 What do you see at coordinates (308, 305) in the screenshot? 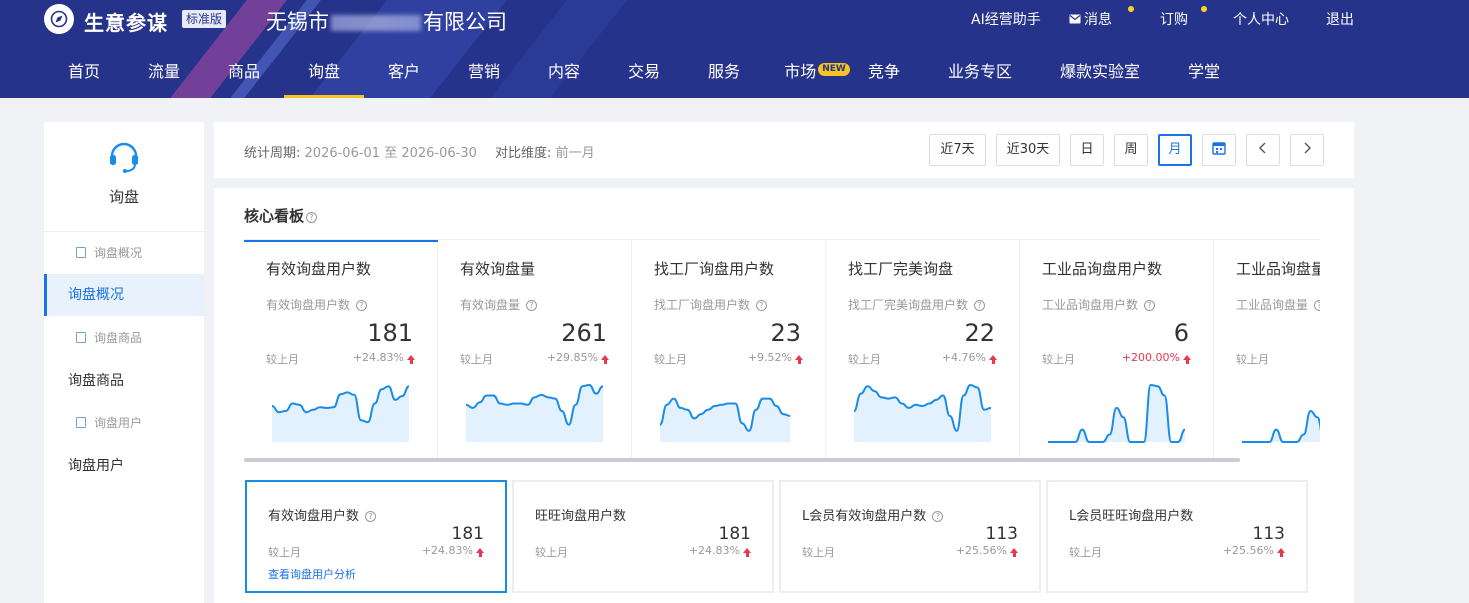
I see `metric-subtitle-text: 有效询盘用户数` at bounding box center [308, 305].